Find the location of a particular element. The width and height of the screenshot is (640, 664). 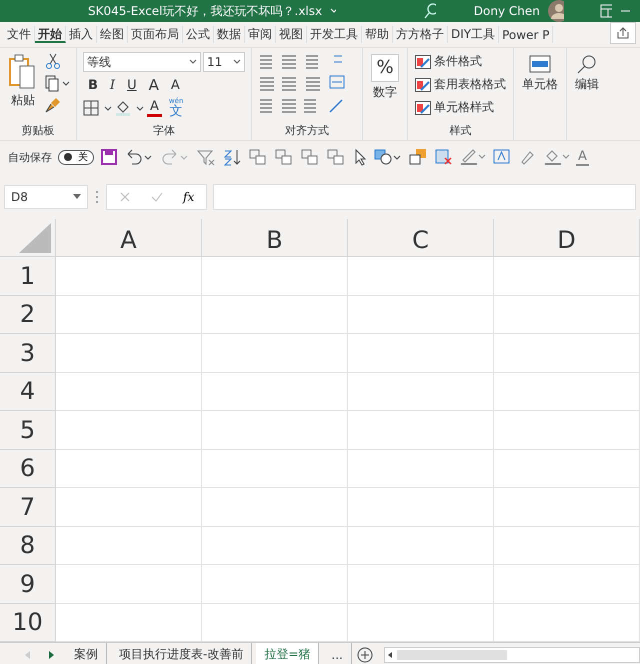

ribbon-tab: DIY工具 is located at coordinates (474, 34).